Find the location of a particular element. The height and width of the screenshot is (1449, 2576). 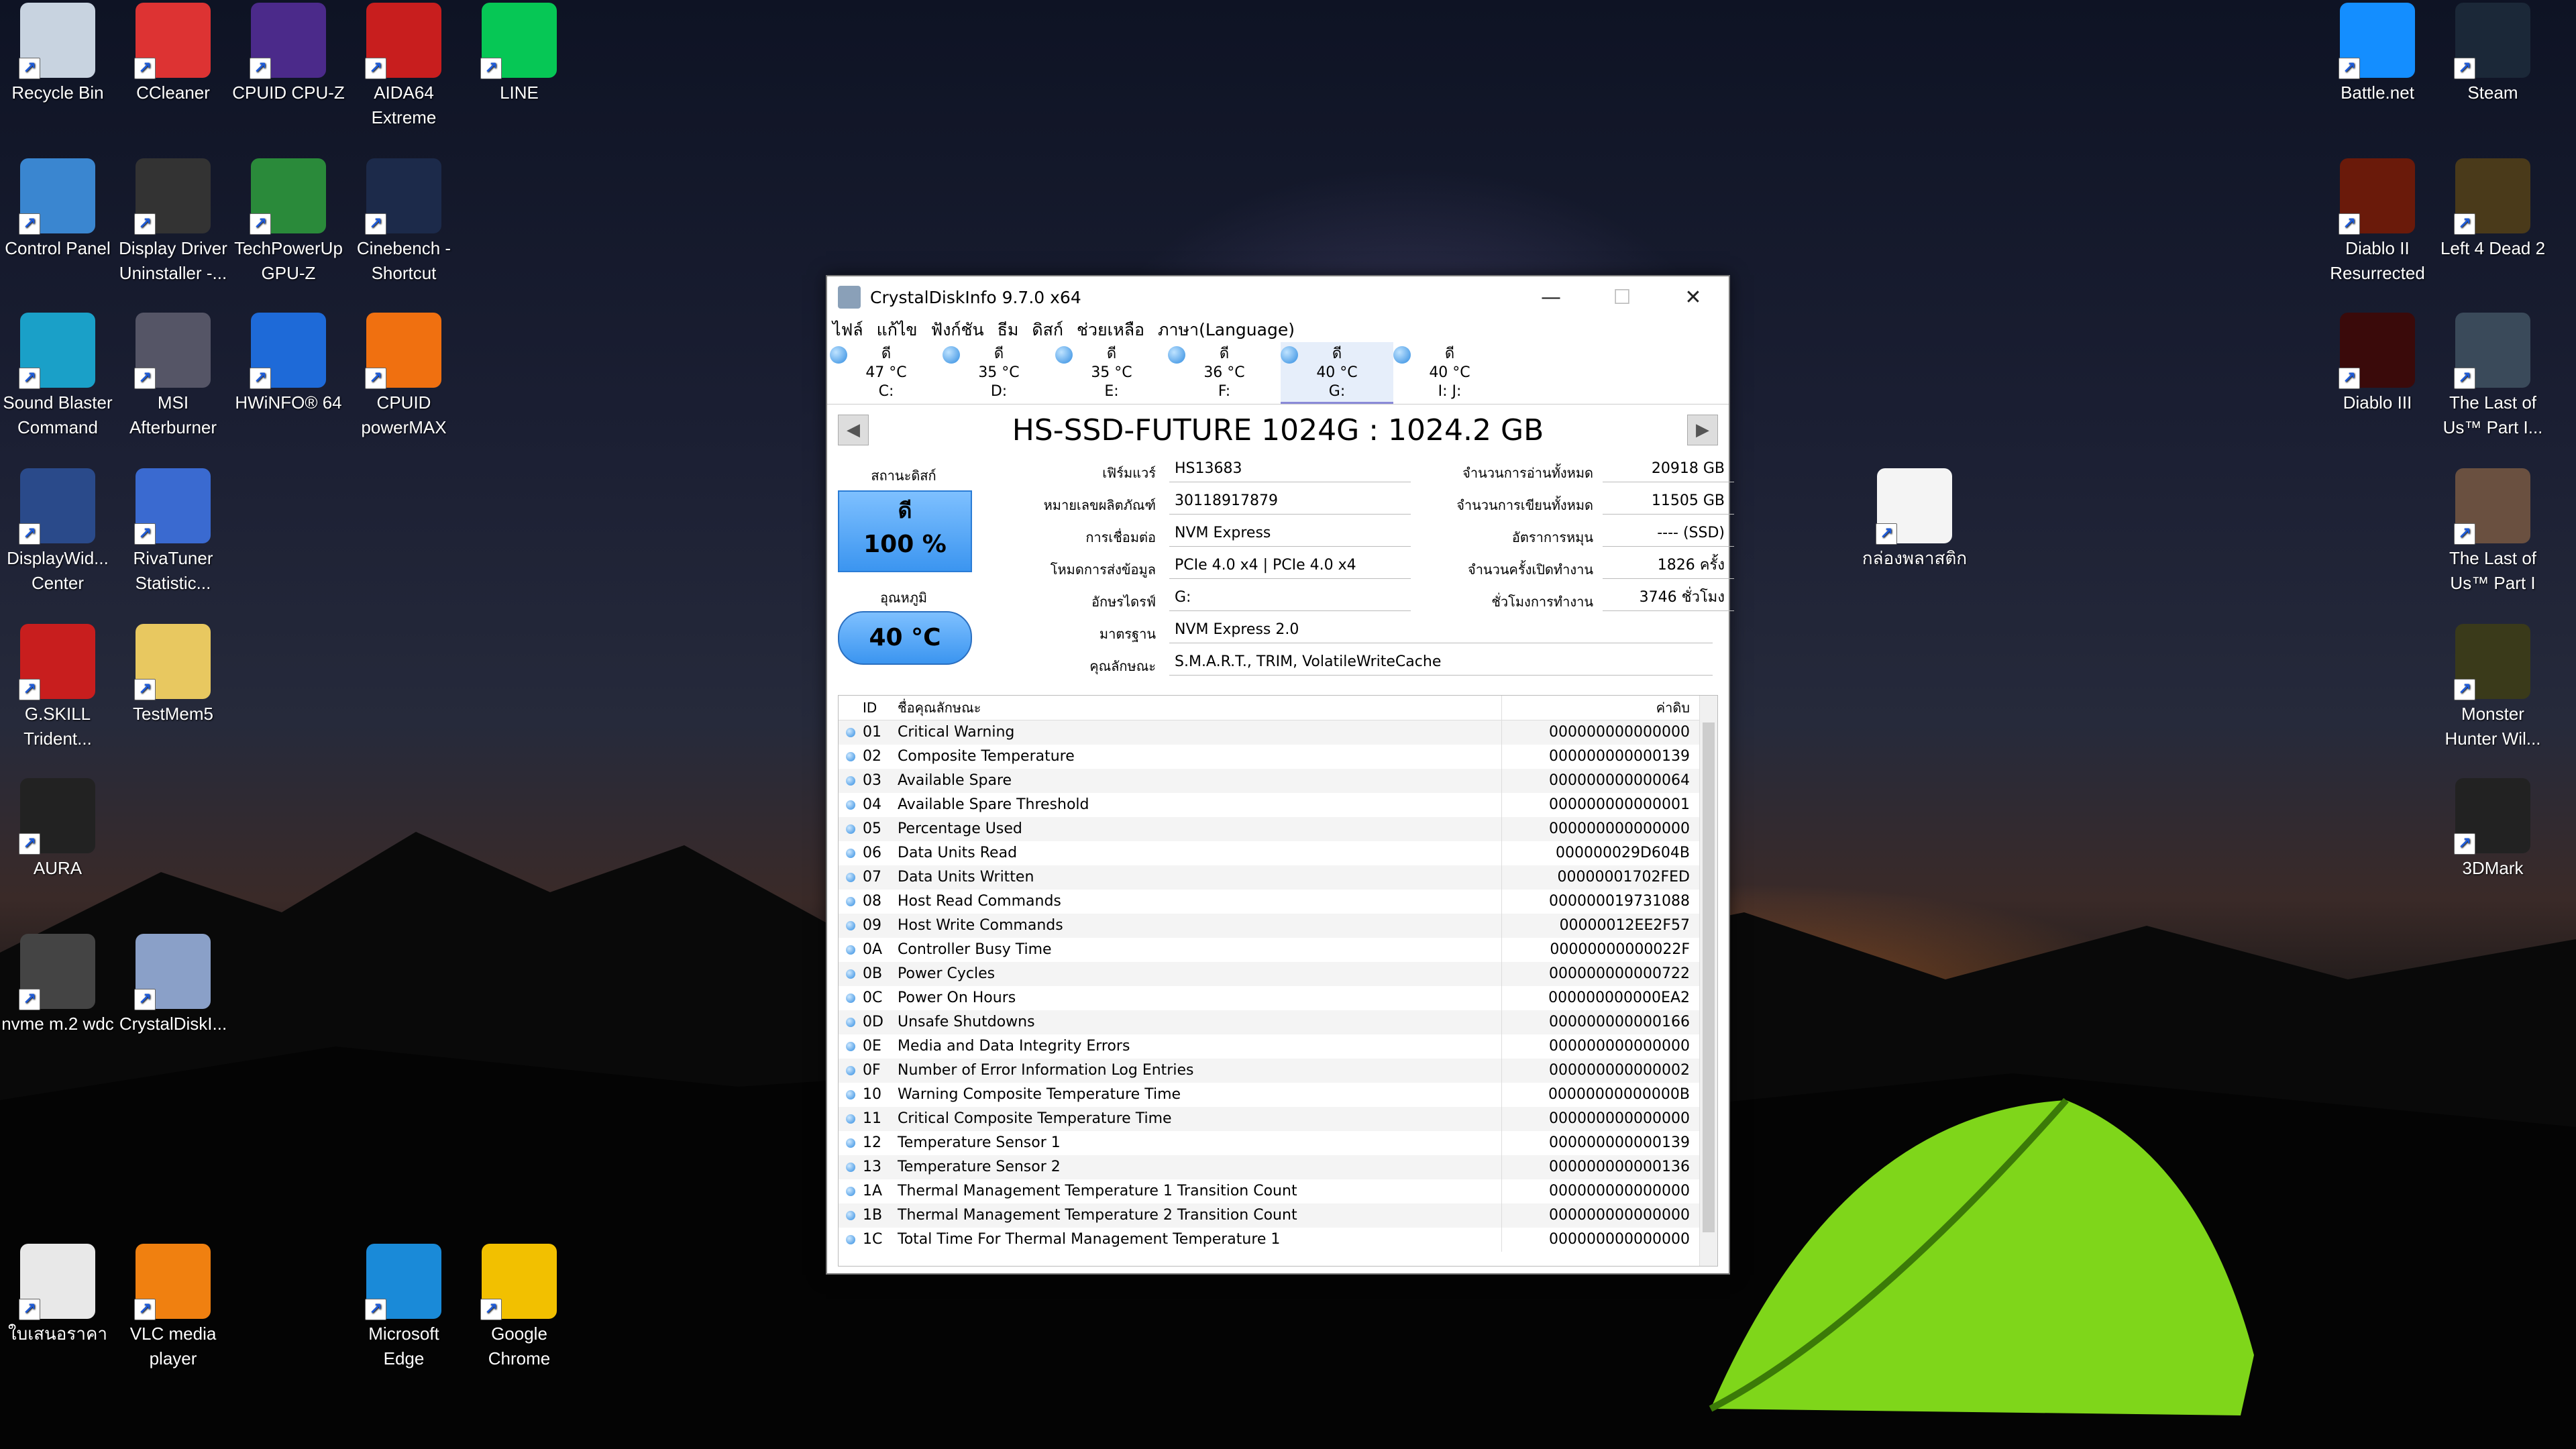

desktop-shortcut: ↗ DisplayWid... Center is located at coordinates (57, 538).